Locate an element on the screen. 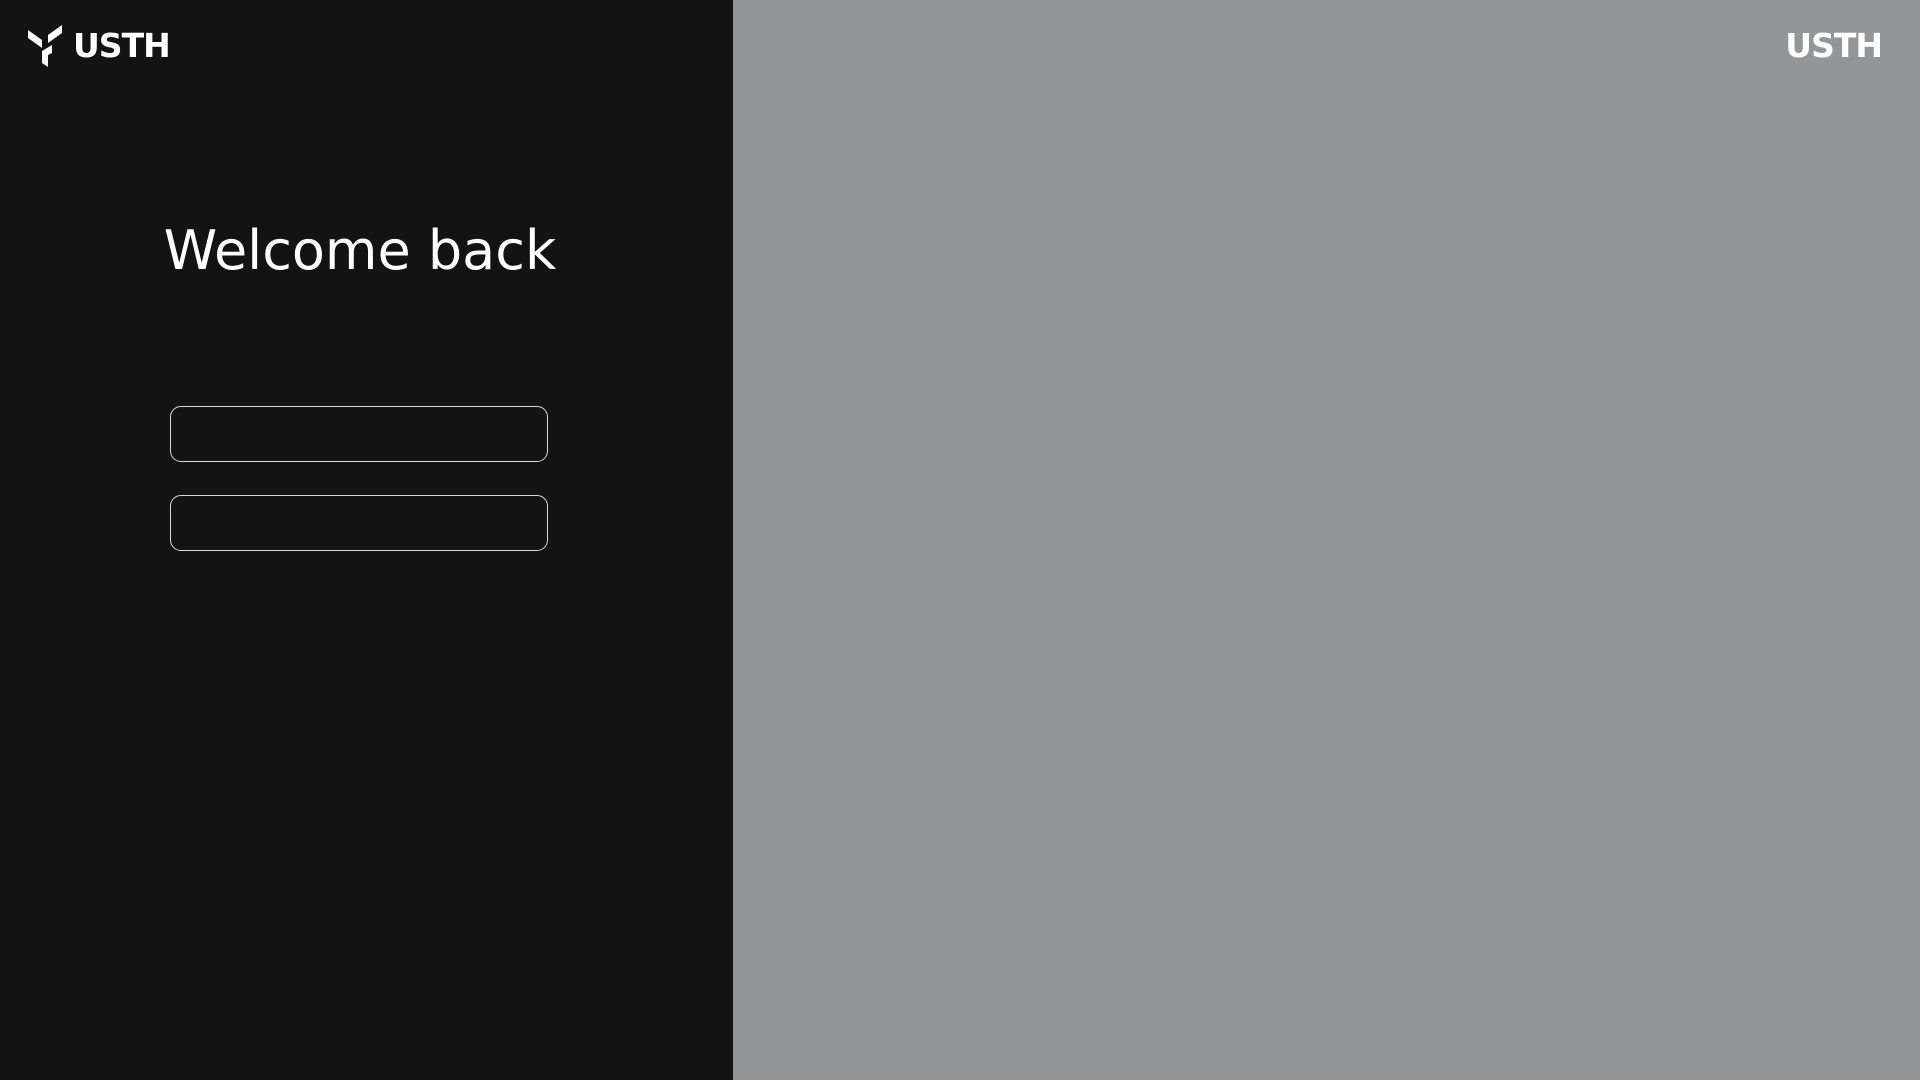  page-title: Welcome back is located at coordinates (360, 250).